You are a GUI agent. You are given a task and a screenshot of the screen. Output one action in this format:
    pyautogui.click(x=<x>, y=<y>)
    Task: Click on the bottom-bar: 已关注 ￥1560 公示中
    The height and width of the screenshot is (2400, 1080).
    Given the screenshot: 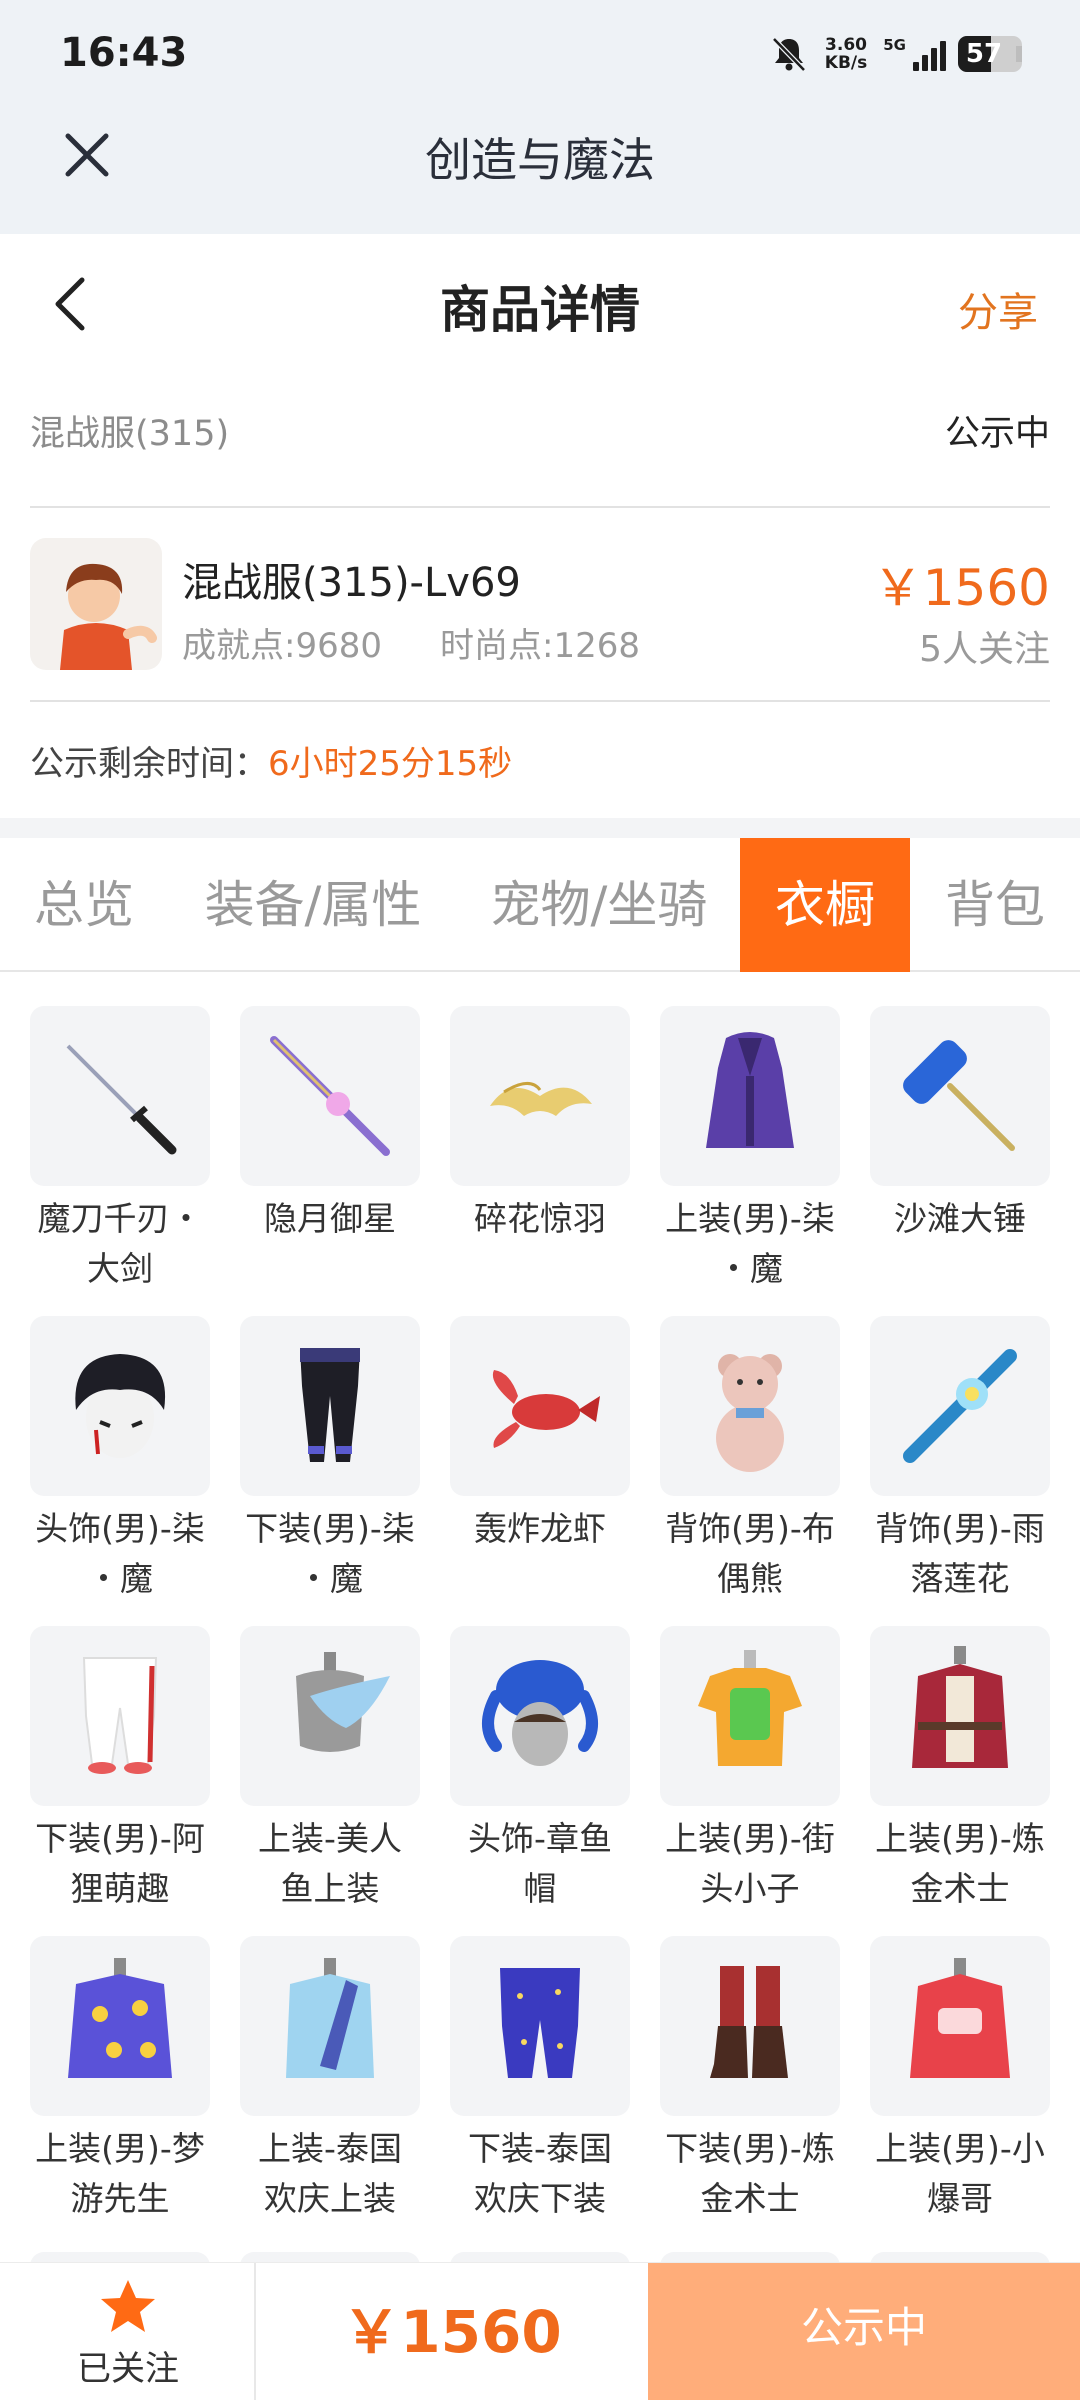 What is the action you would take?
    pyautogui.click(x=540, y=2331)
    